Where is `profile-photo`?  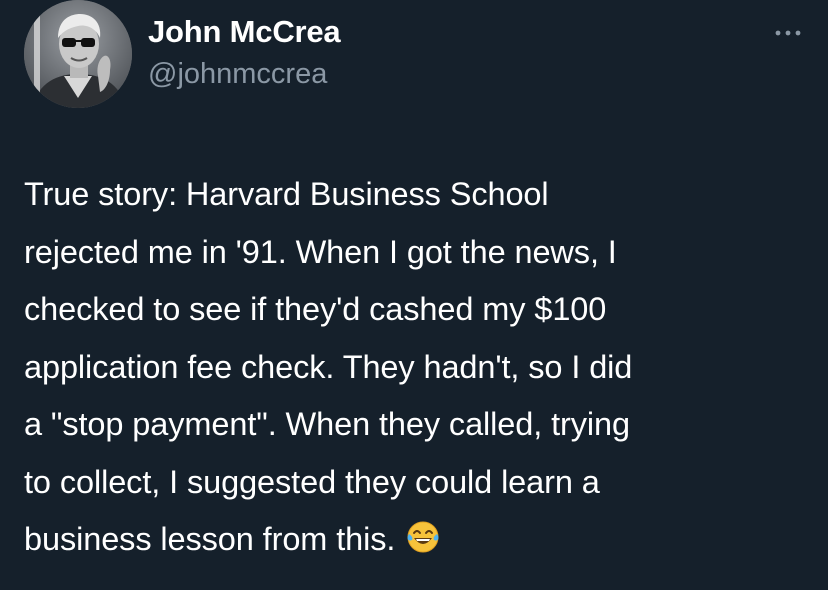 profile-photo is located at coordinates (78, 54).